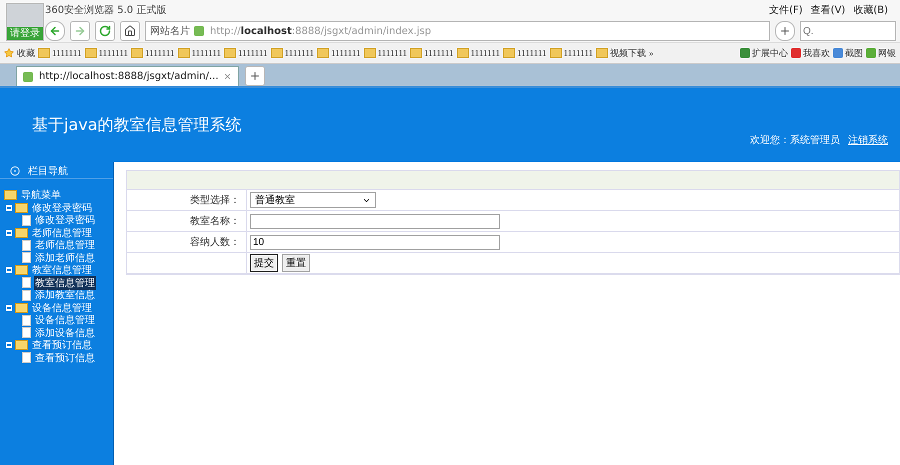  Describe the element at coordinates (215, 242) in the screenshot. I see `field-label: 容纳人数：` at that location.